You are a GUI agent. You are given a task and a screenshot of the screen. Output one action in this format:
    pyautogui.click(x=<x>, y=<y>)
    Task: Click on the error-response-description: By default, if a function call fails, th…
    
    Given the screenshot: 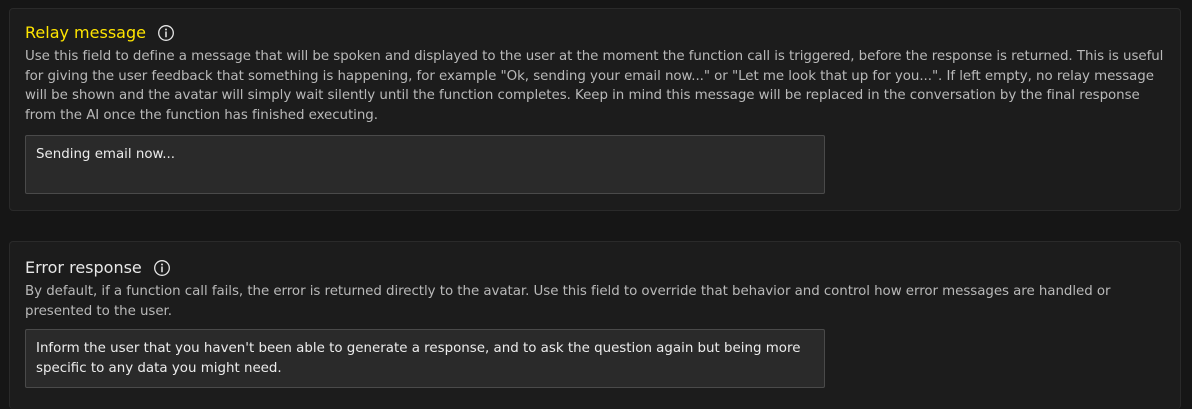 What is the action you would take?
    pyautogui.click(x=568, y=301)
    